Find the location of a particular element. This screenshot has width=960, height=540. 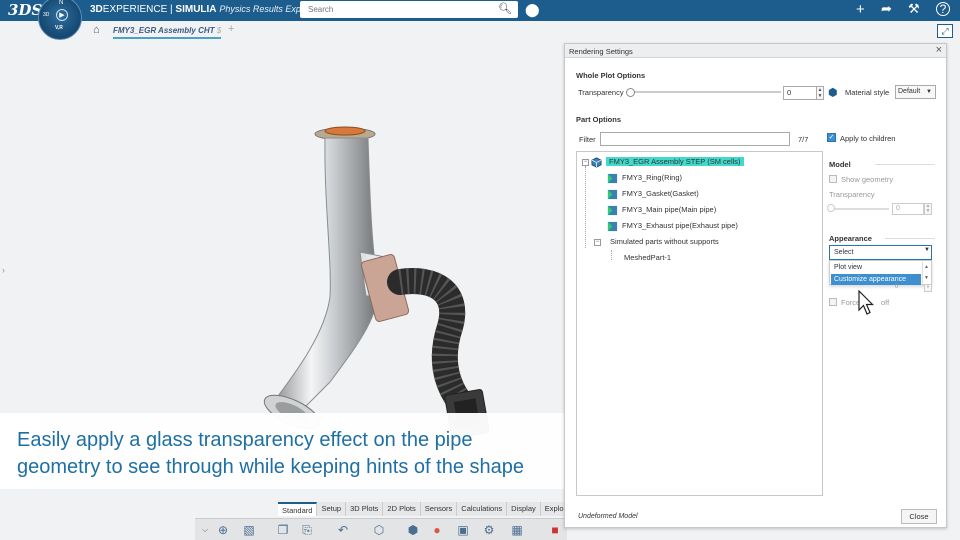

appearance-select: Select is located at coordinates (880, 252).